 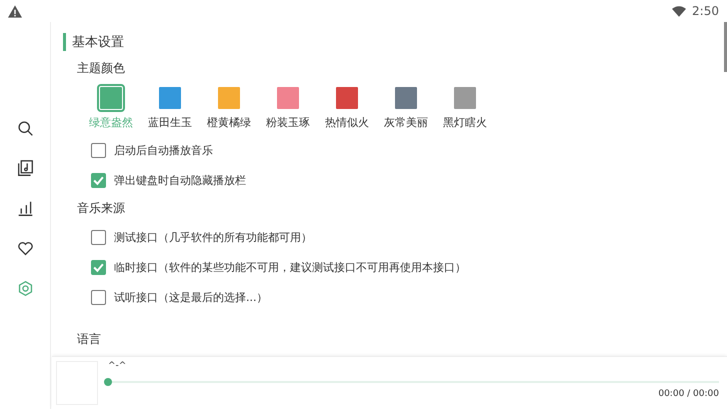 What do you see at coordinates (347, 122) in the screenshot?
I see `swatch-label: 热情似火` at bounding box center [347, 122].